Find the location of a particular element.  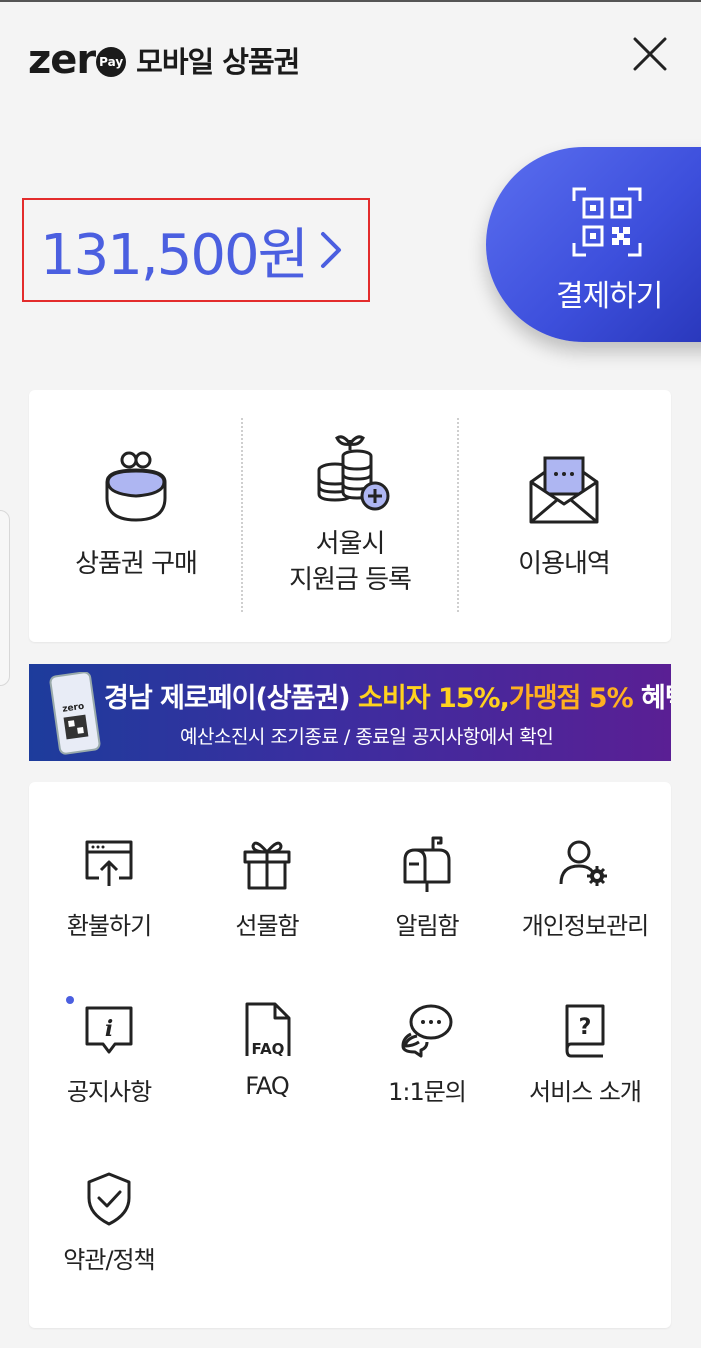

menu-item-privacy: 개인정보관리 is located at coordinates (585, 899).